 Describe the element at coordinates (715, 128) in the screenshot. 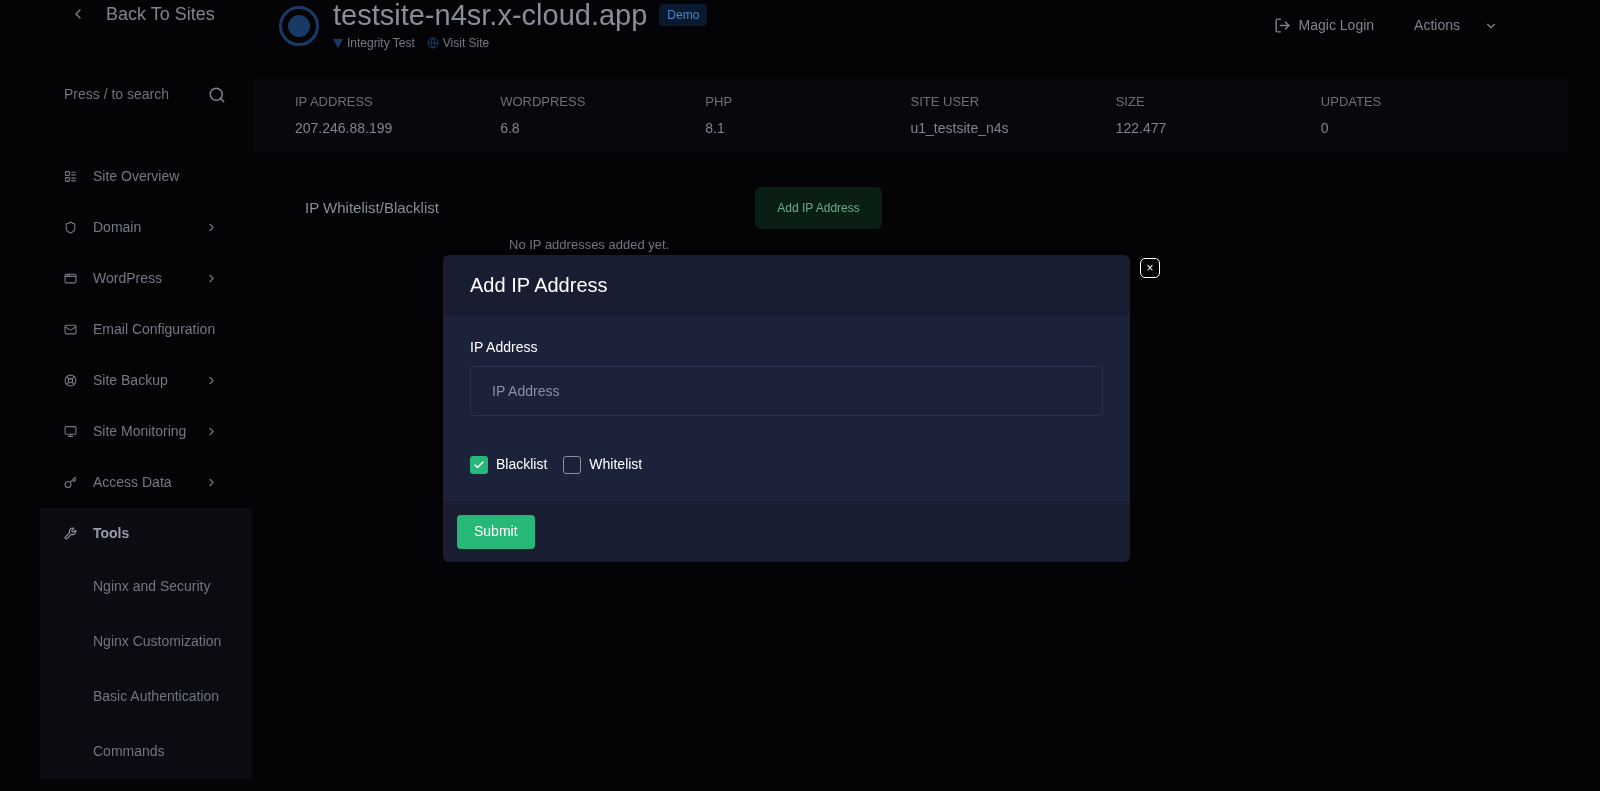

I see `stat-value: 8.1` at that location.